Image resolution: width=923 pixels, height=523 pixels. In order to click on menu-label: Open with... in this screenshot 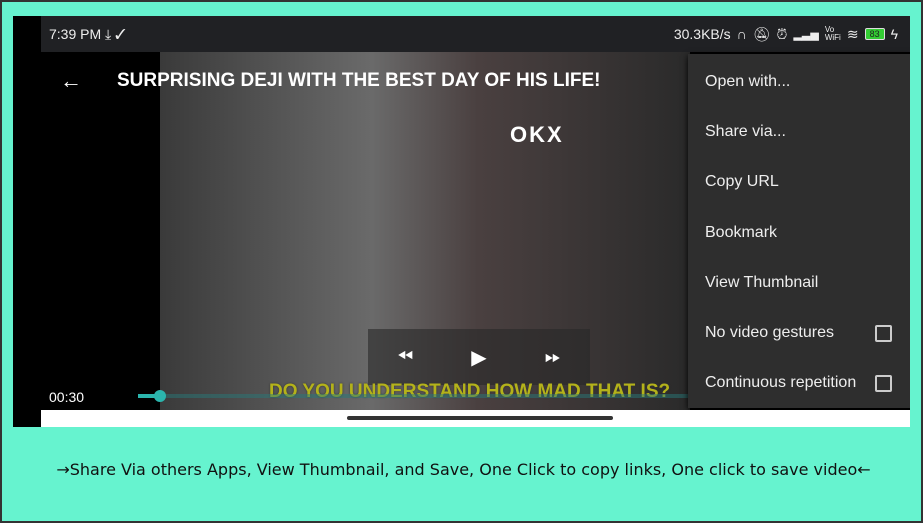, I will do `click(748, 82)`.